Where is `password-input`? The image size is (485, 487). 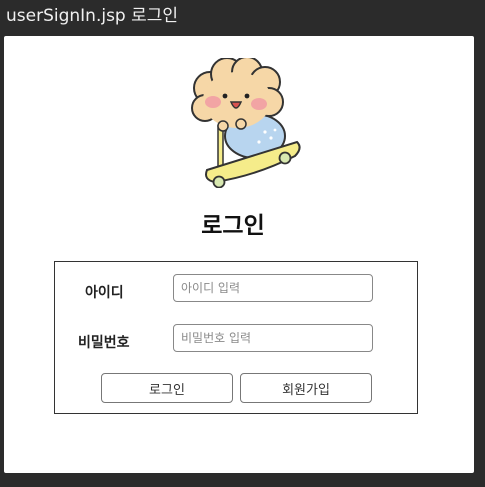 password-input is located at coordinates (273, 338).